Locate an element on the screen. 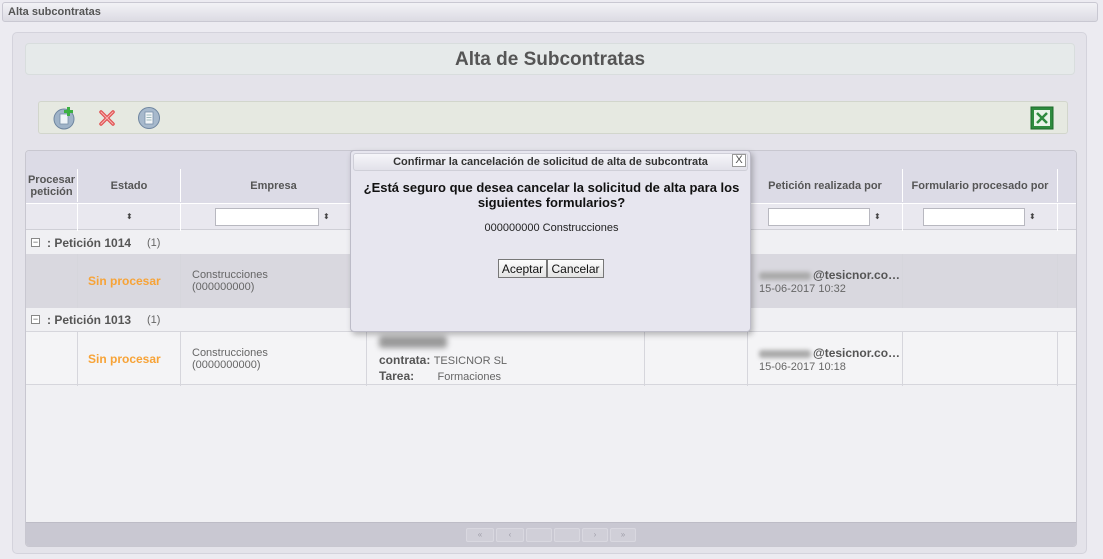 The image size is (1103, 559). group-title: : Petición 1014 is located at coordinates (89, 243).